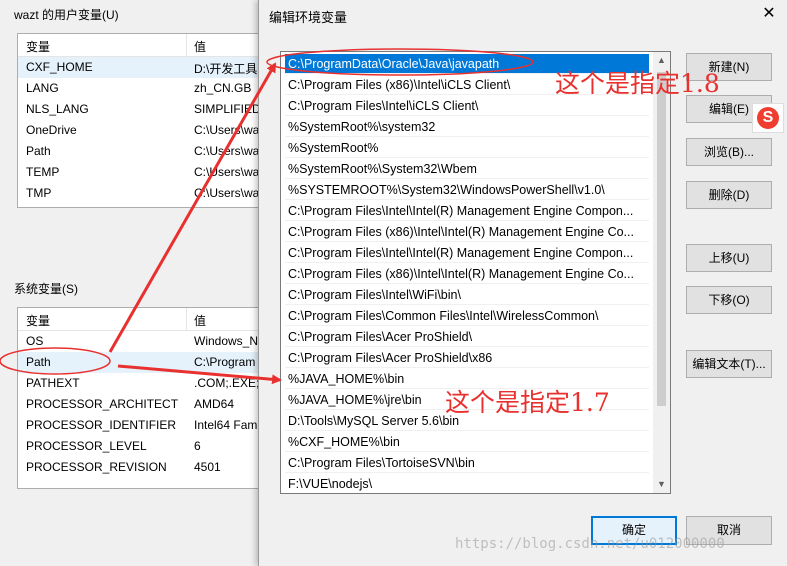  What do you see at coordinates (661, 484) in the screenshot?
I see `scroll-down-arrow-icon: ▼` at bounding box center [661, 484].